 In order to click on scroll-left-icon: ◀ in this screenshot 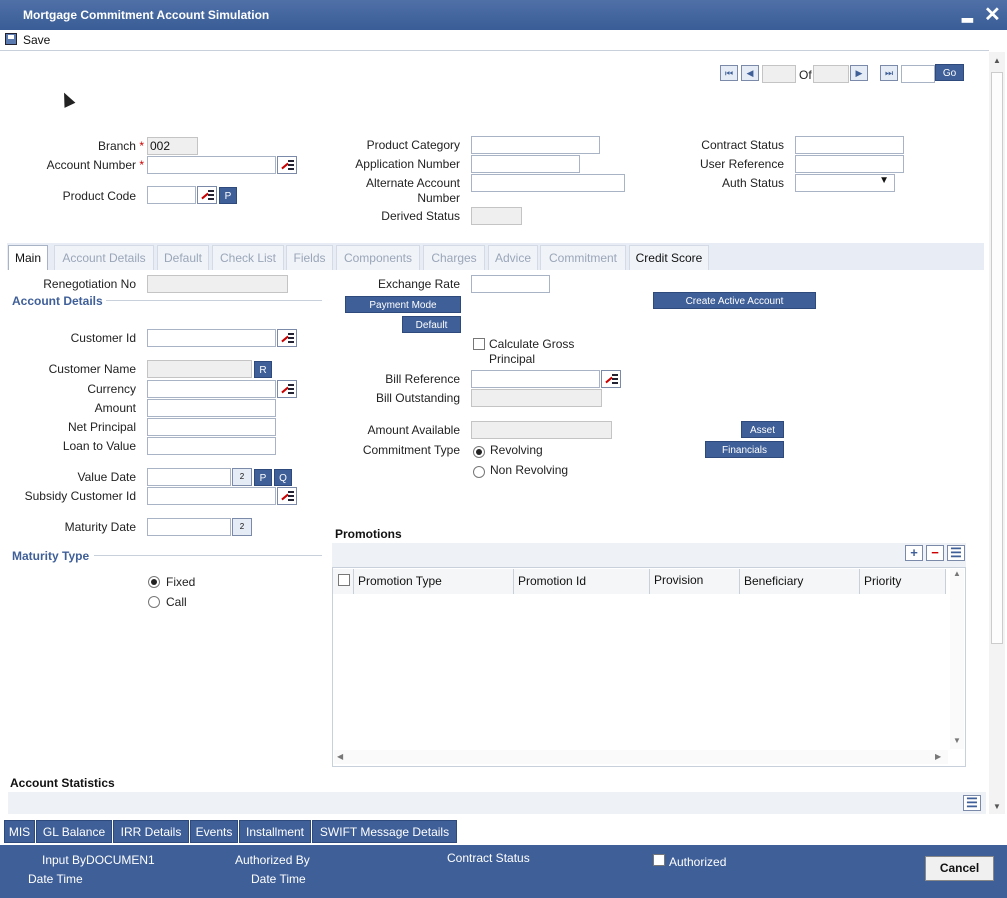, I will do `click(340, 756)`.